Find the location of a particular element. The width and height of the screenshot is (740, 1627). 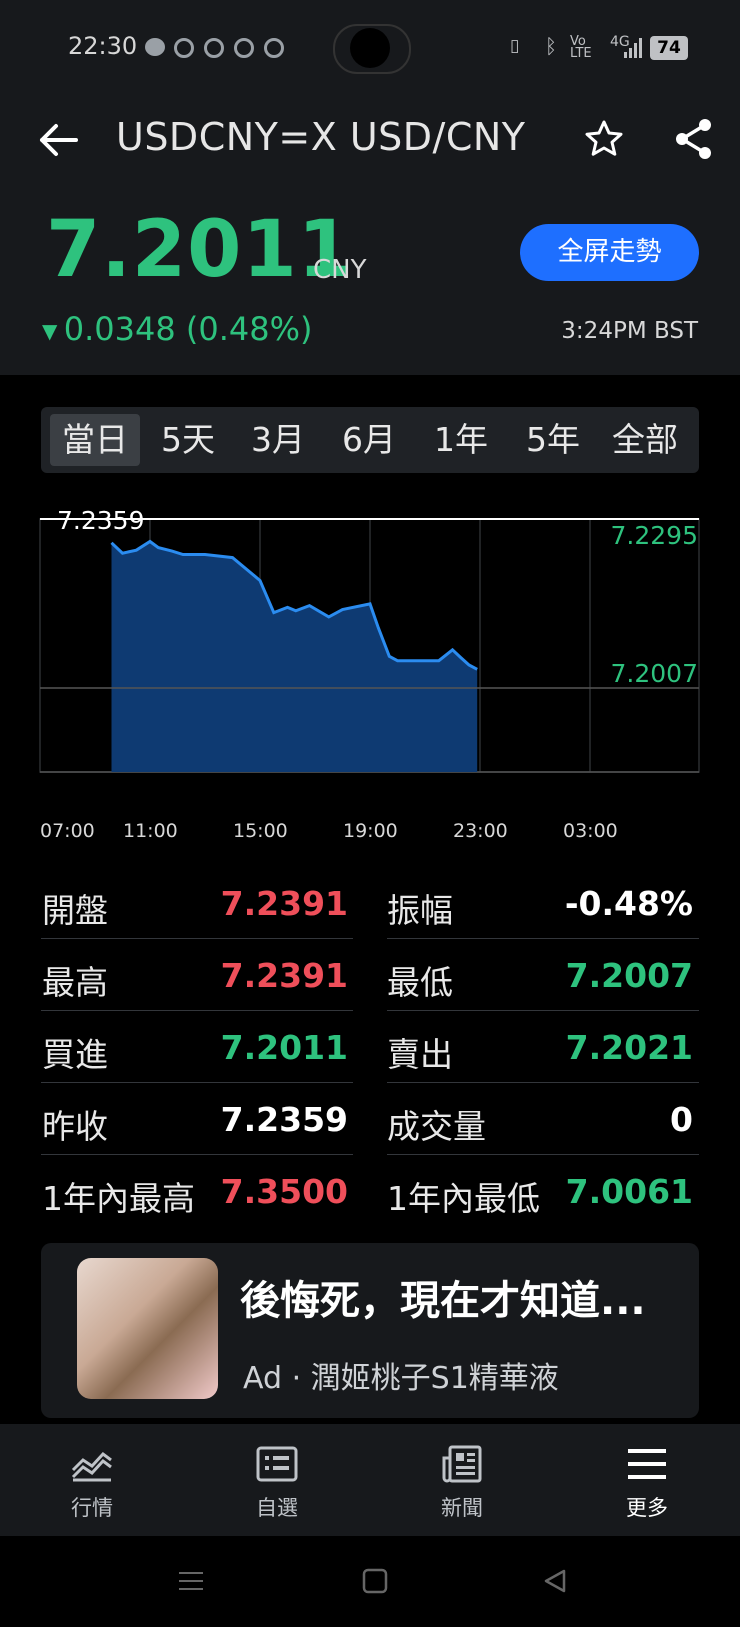

tab-5y: 5年 is located at coordinates (553, 440).